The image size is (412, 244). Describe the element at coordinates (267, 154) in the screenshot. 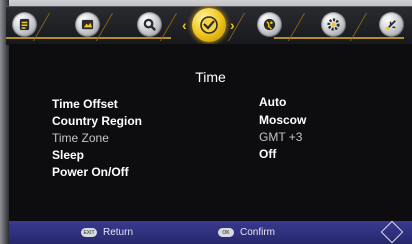

I see `sleep-value: Off` at that location.